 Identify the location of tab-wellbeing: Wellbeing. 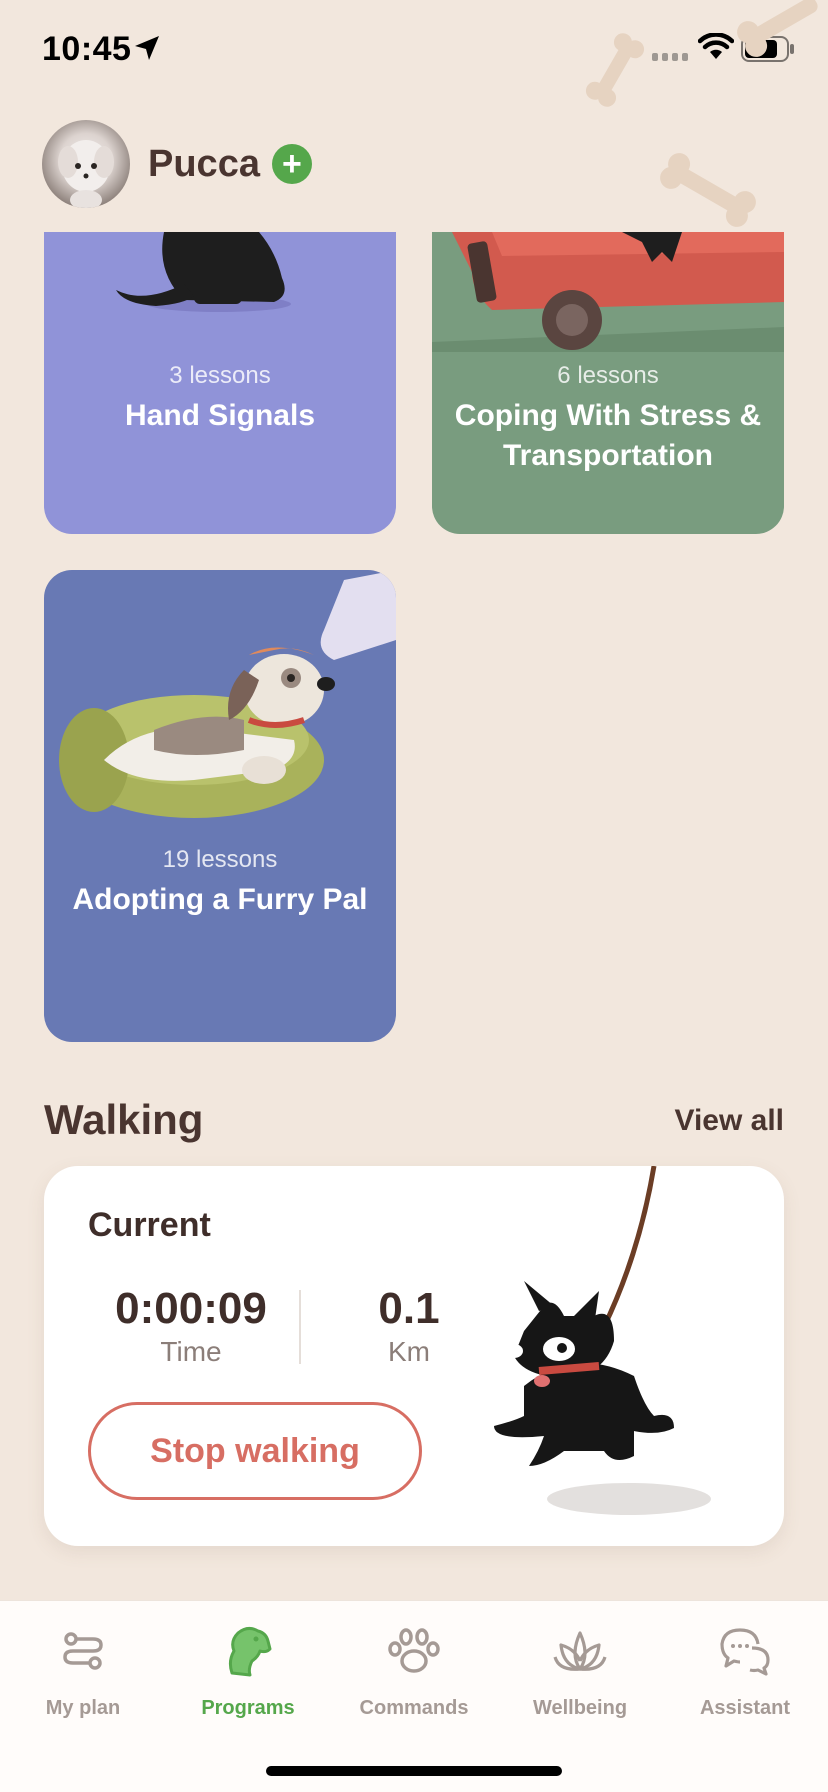
(580, 1670).